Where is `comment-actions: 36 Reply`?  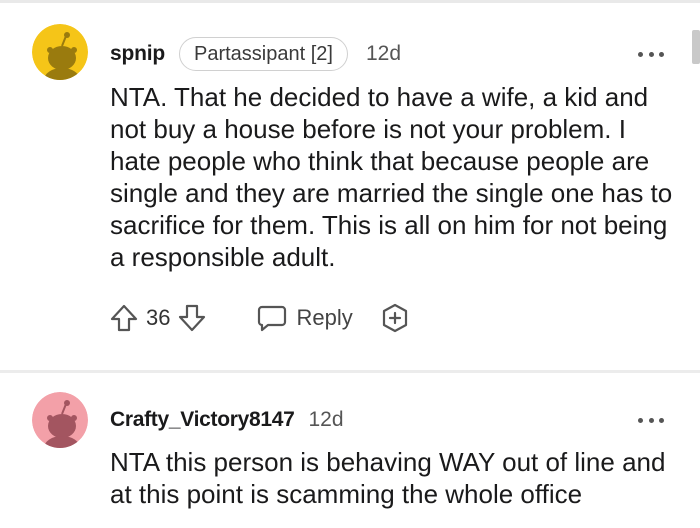
comment-actions: 36 Reply is located at coordinates (259, 318).